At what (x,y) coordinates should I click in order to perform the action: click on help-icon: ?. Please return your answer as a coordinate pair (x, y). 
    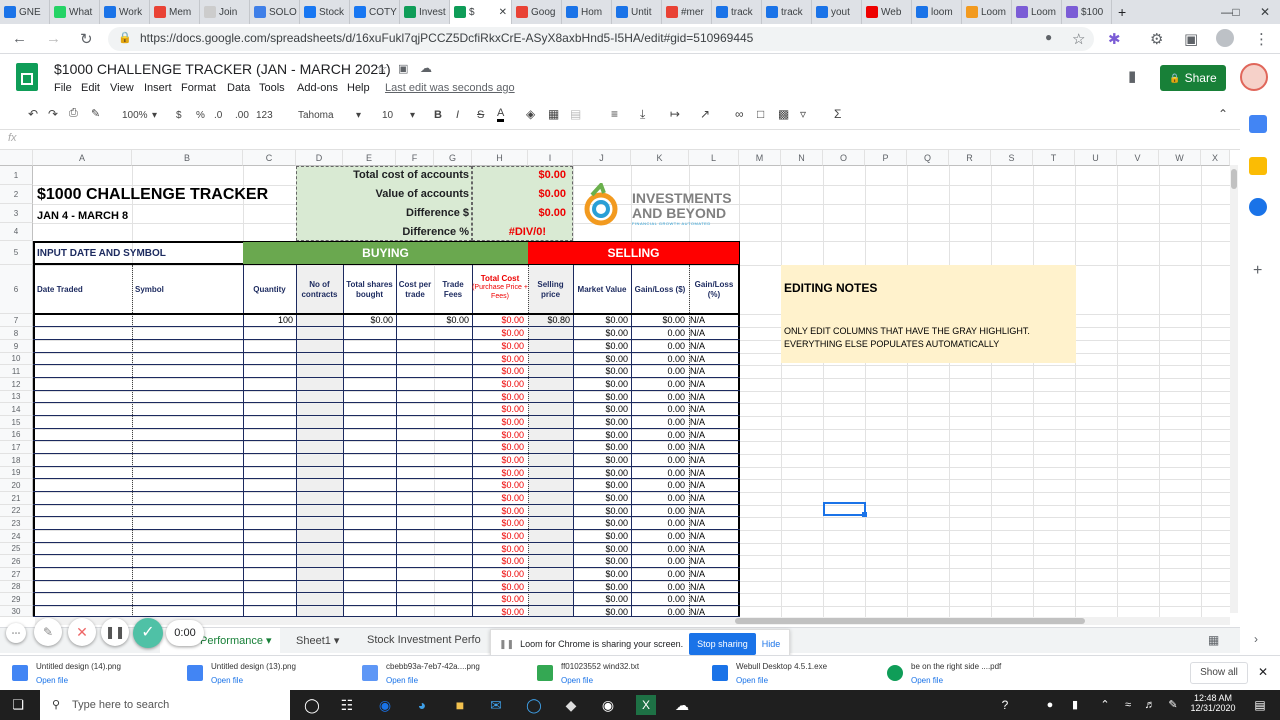
    Looking at the image, I should click on (1005, 705).